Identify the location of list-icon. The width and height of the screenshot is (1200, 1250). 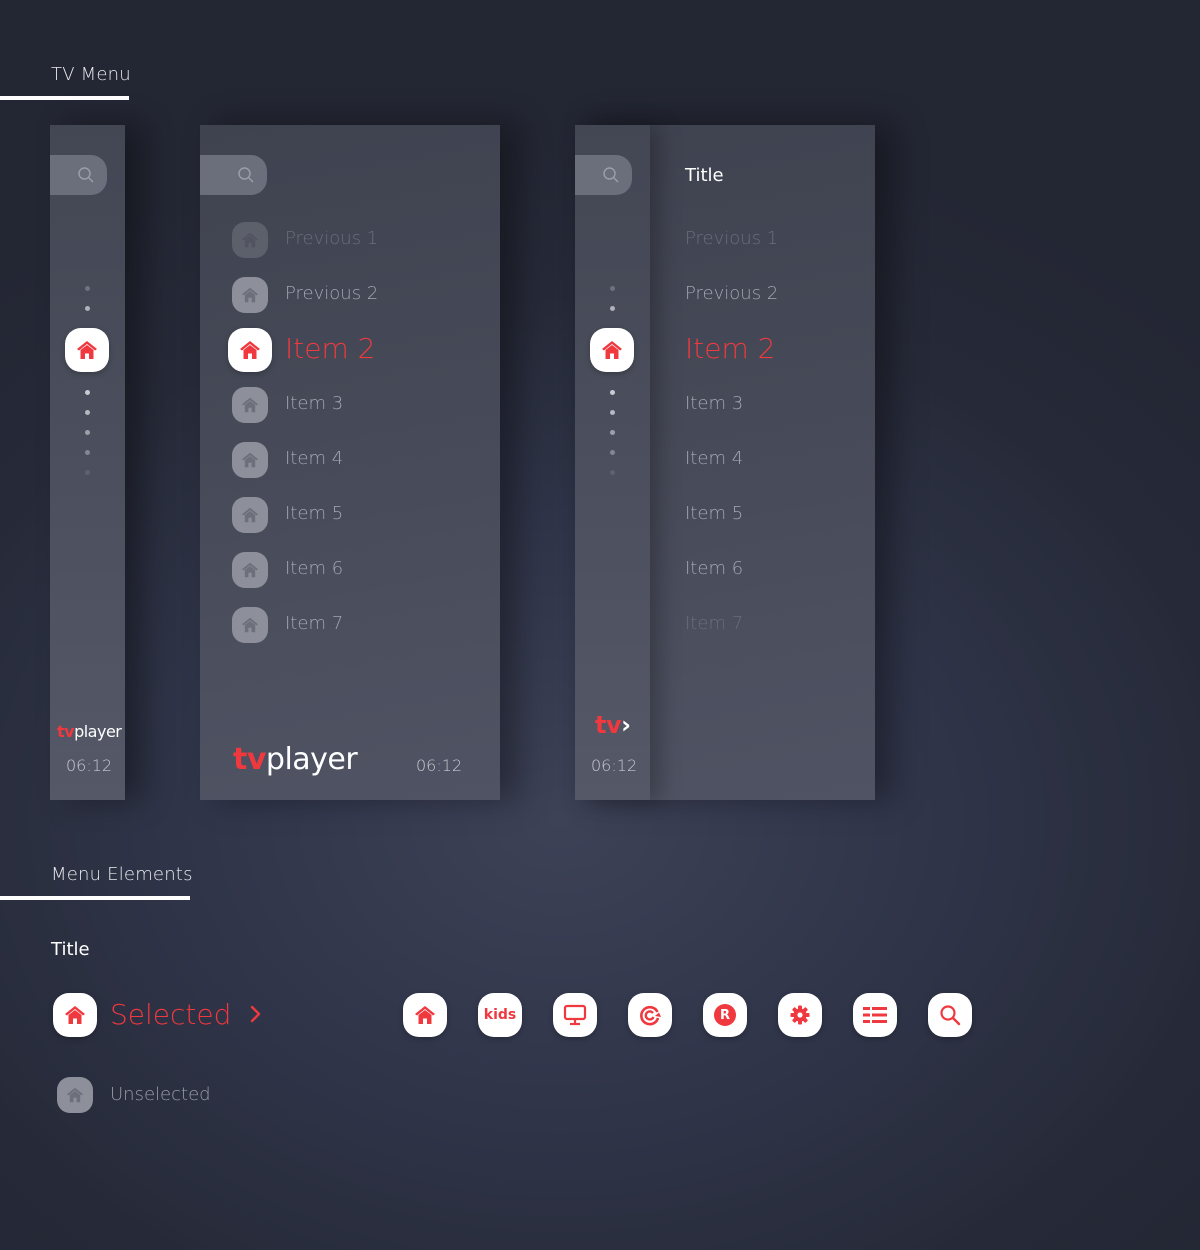
(875, 1015).